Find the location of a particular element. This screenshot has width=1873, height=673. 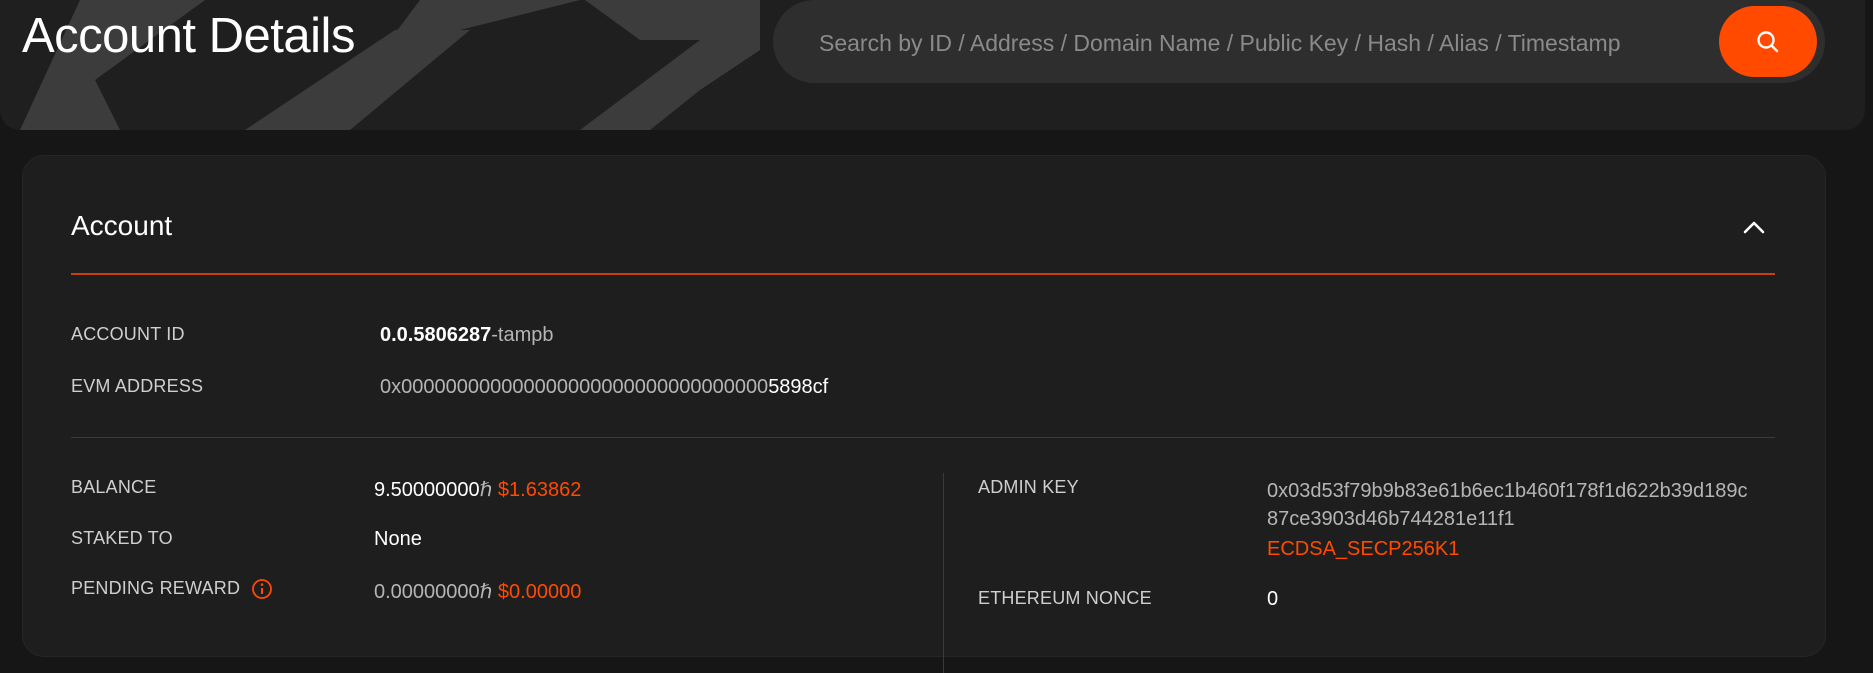

pending-reward-usd: $0.00000 is located at coordinates (539, 592).